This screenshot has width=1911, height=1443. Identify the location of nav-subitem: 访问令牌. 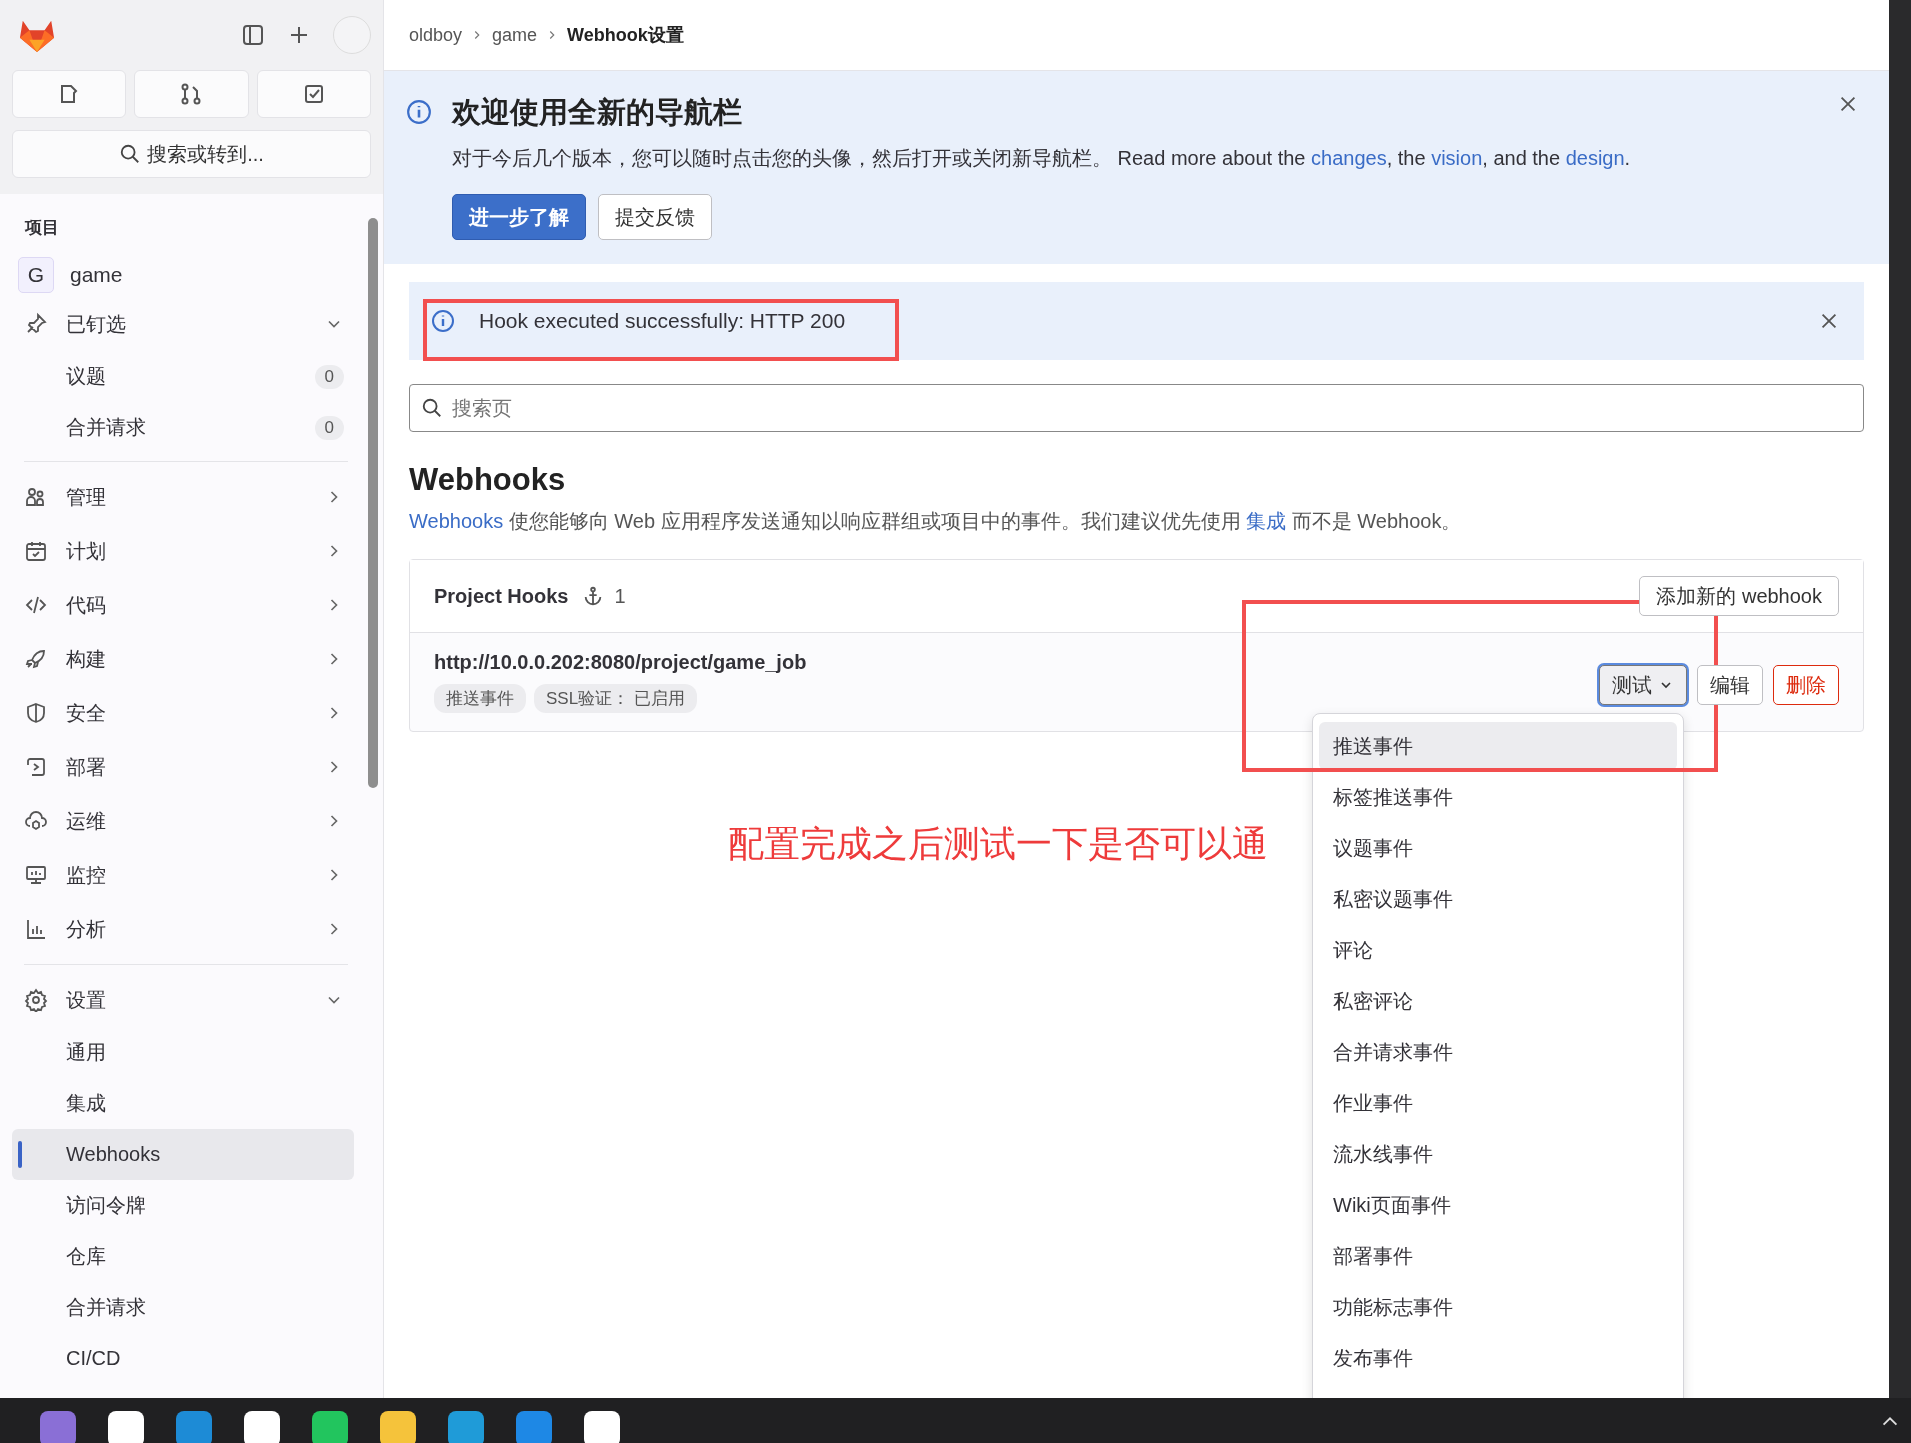
(183, 1205).